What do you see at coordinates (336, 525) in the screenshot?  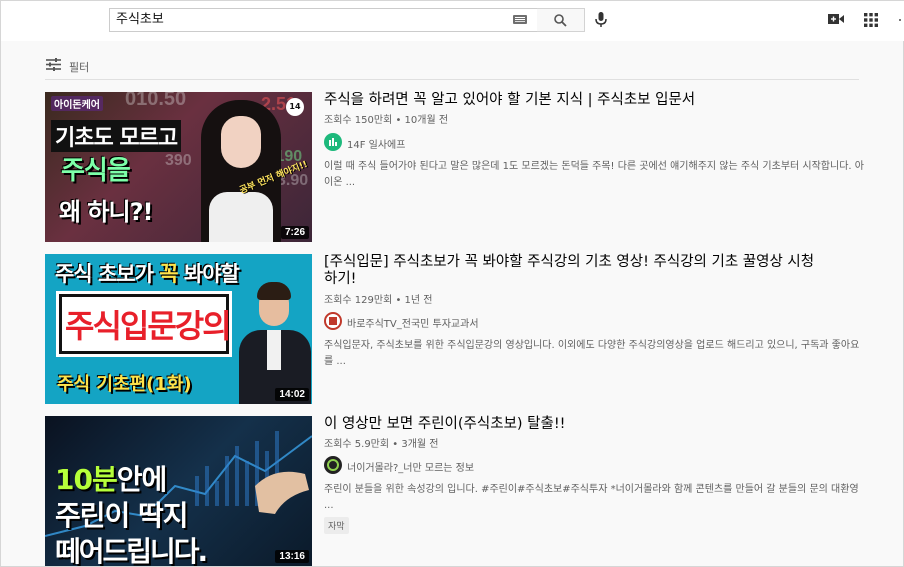 I see `subtitles-badge: 자막` at bounding box center [336, 525].